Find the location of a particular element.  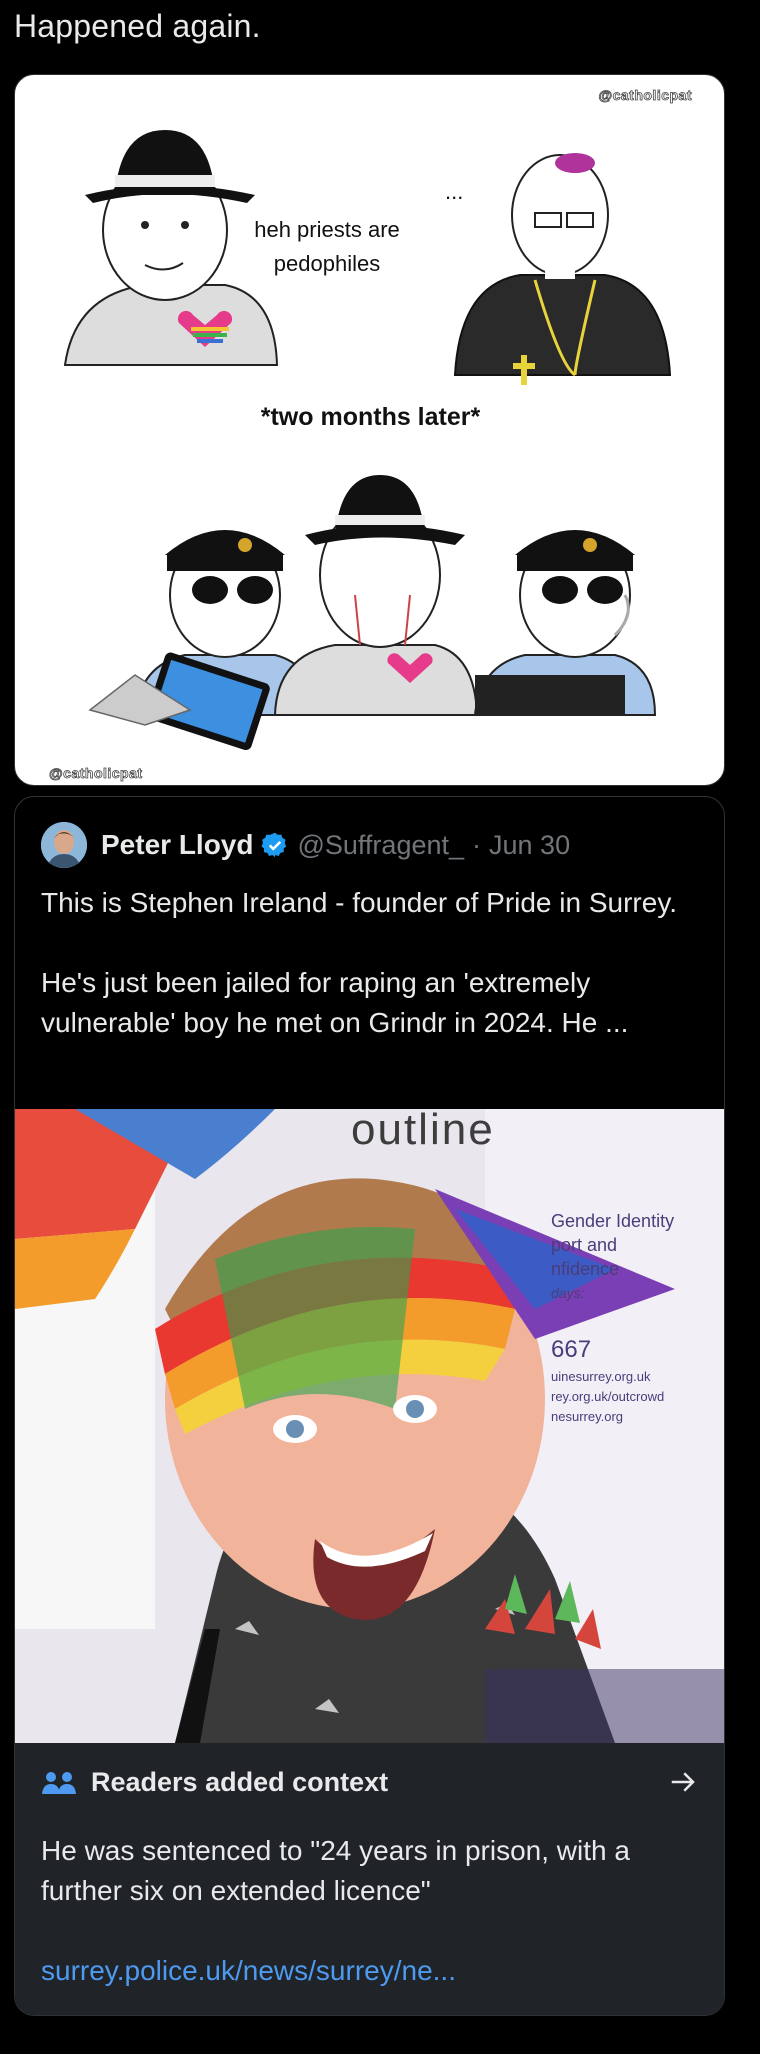

banner-logo: outline is located at coordinates (423, 1131).